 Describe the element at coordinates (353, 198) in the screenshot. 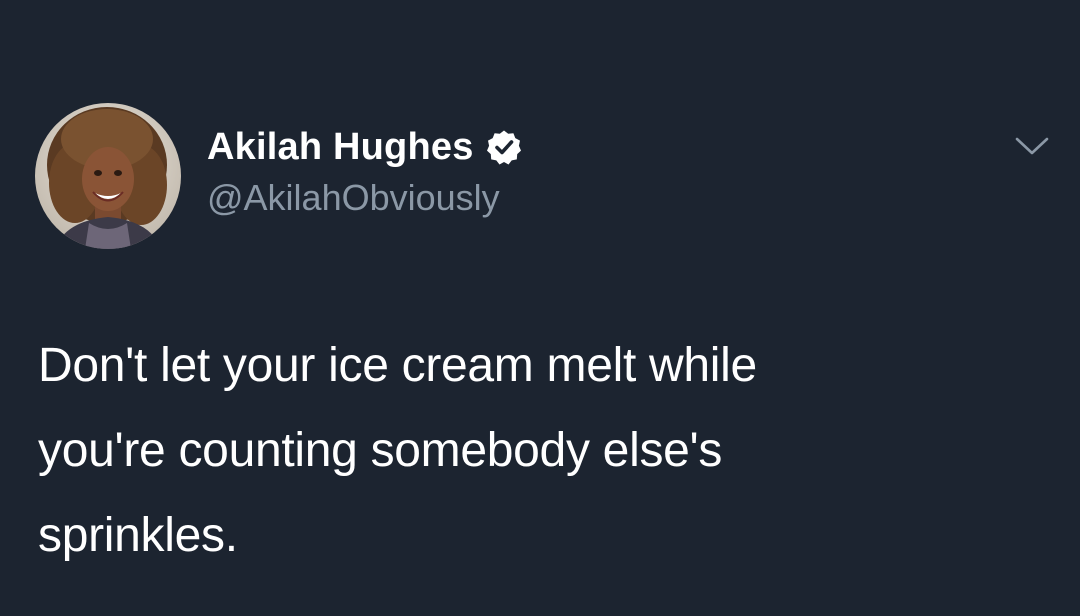

I see `user-handle: @AkilahObviously` at that location.